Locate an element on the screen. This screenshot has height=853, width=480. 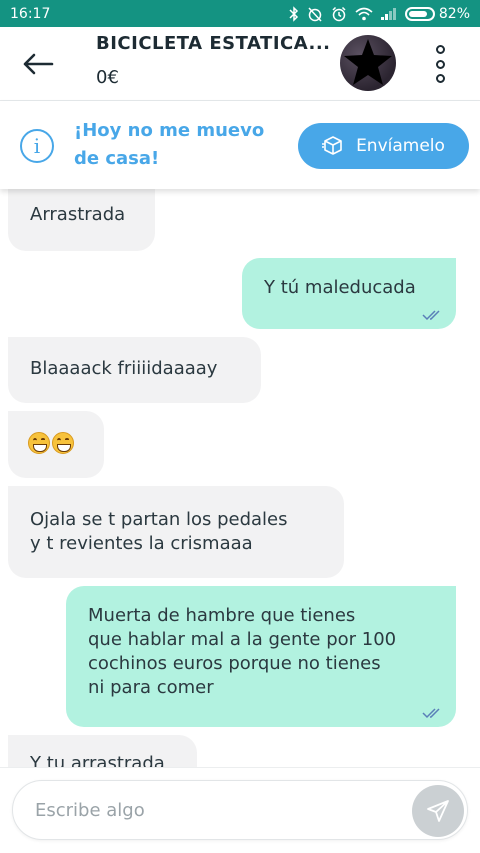
status-time: 16:17 is located at coordinates (30, 13).